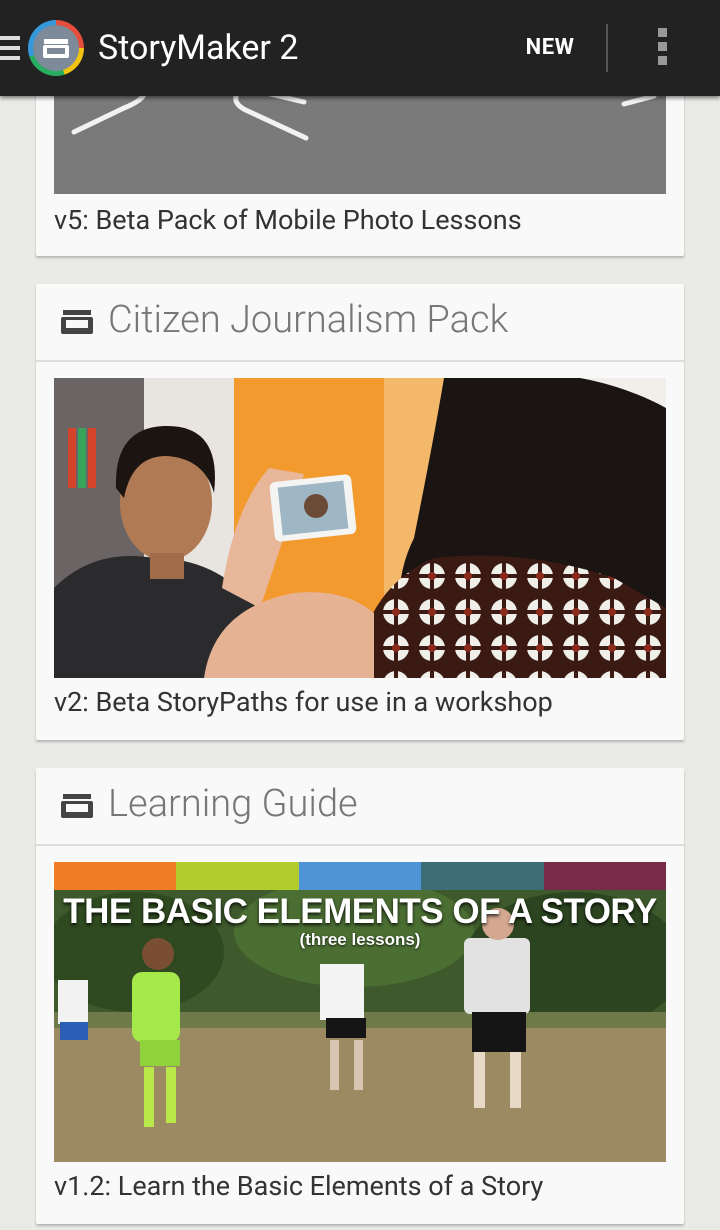 This screenshot has height=1230, width=720. Describe the element at coordinates (360, 939) in the screenshot. I see `banner-subline: (three lessons)` at that location.